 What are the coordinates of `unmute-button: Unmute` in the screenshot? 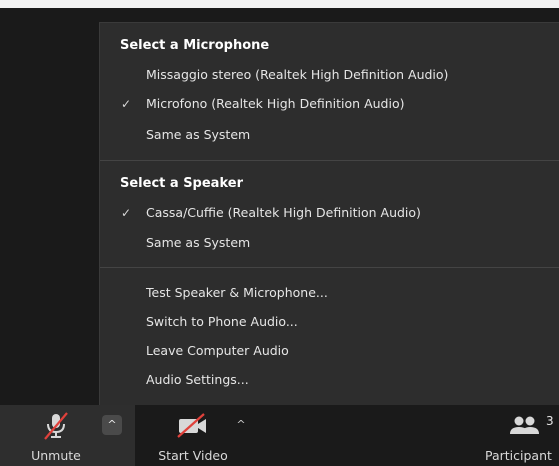 It's located at (56, 435).